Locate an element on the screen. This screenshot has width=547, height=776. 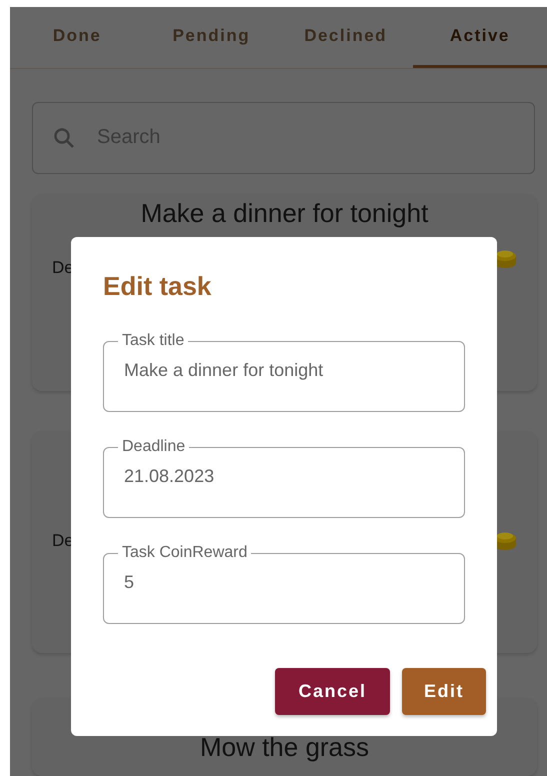
task-title: Mow the grass is located at coordinates (284, 747).